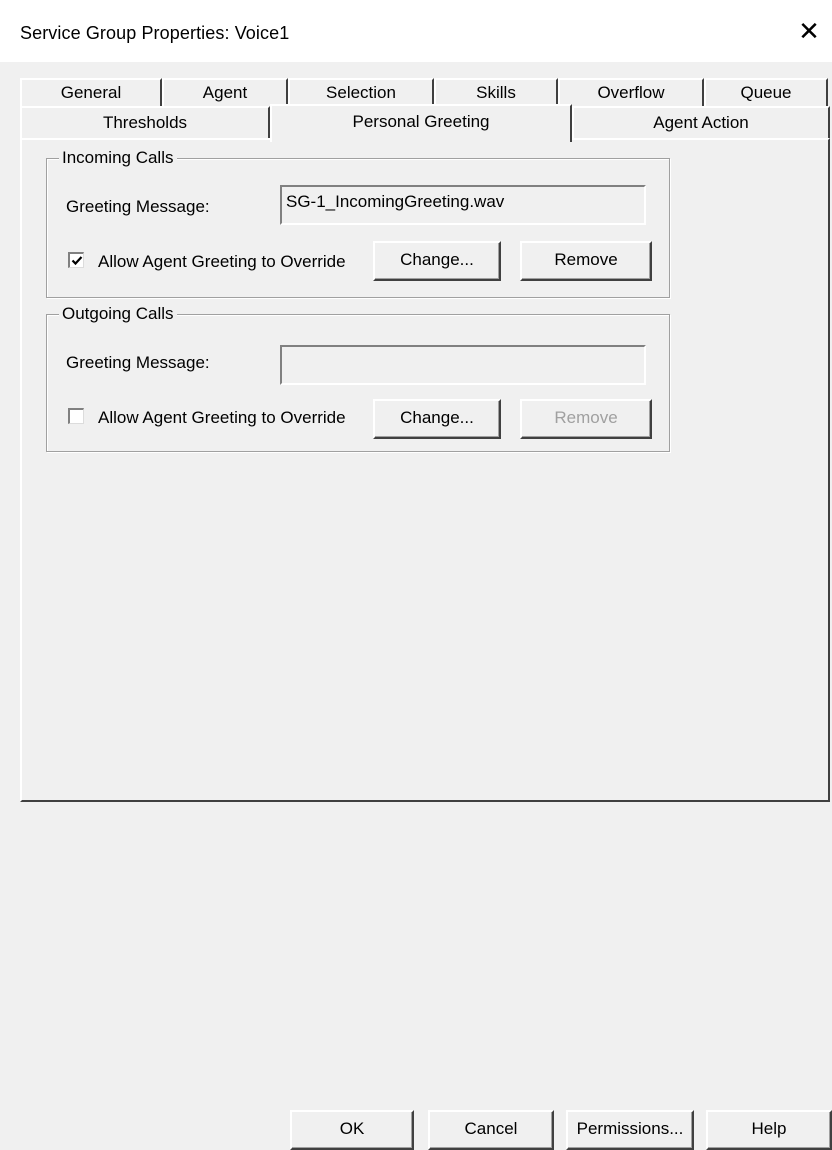  What do you see at coordinates (76, 416) in the screenshot?
I see `outgoing-allow-override-checkbox` at bounding box center [76, 416].